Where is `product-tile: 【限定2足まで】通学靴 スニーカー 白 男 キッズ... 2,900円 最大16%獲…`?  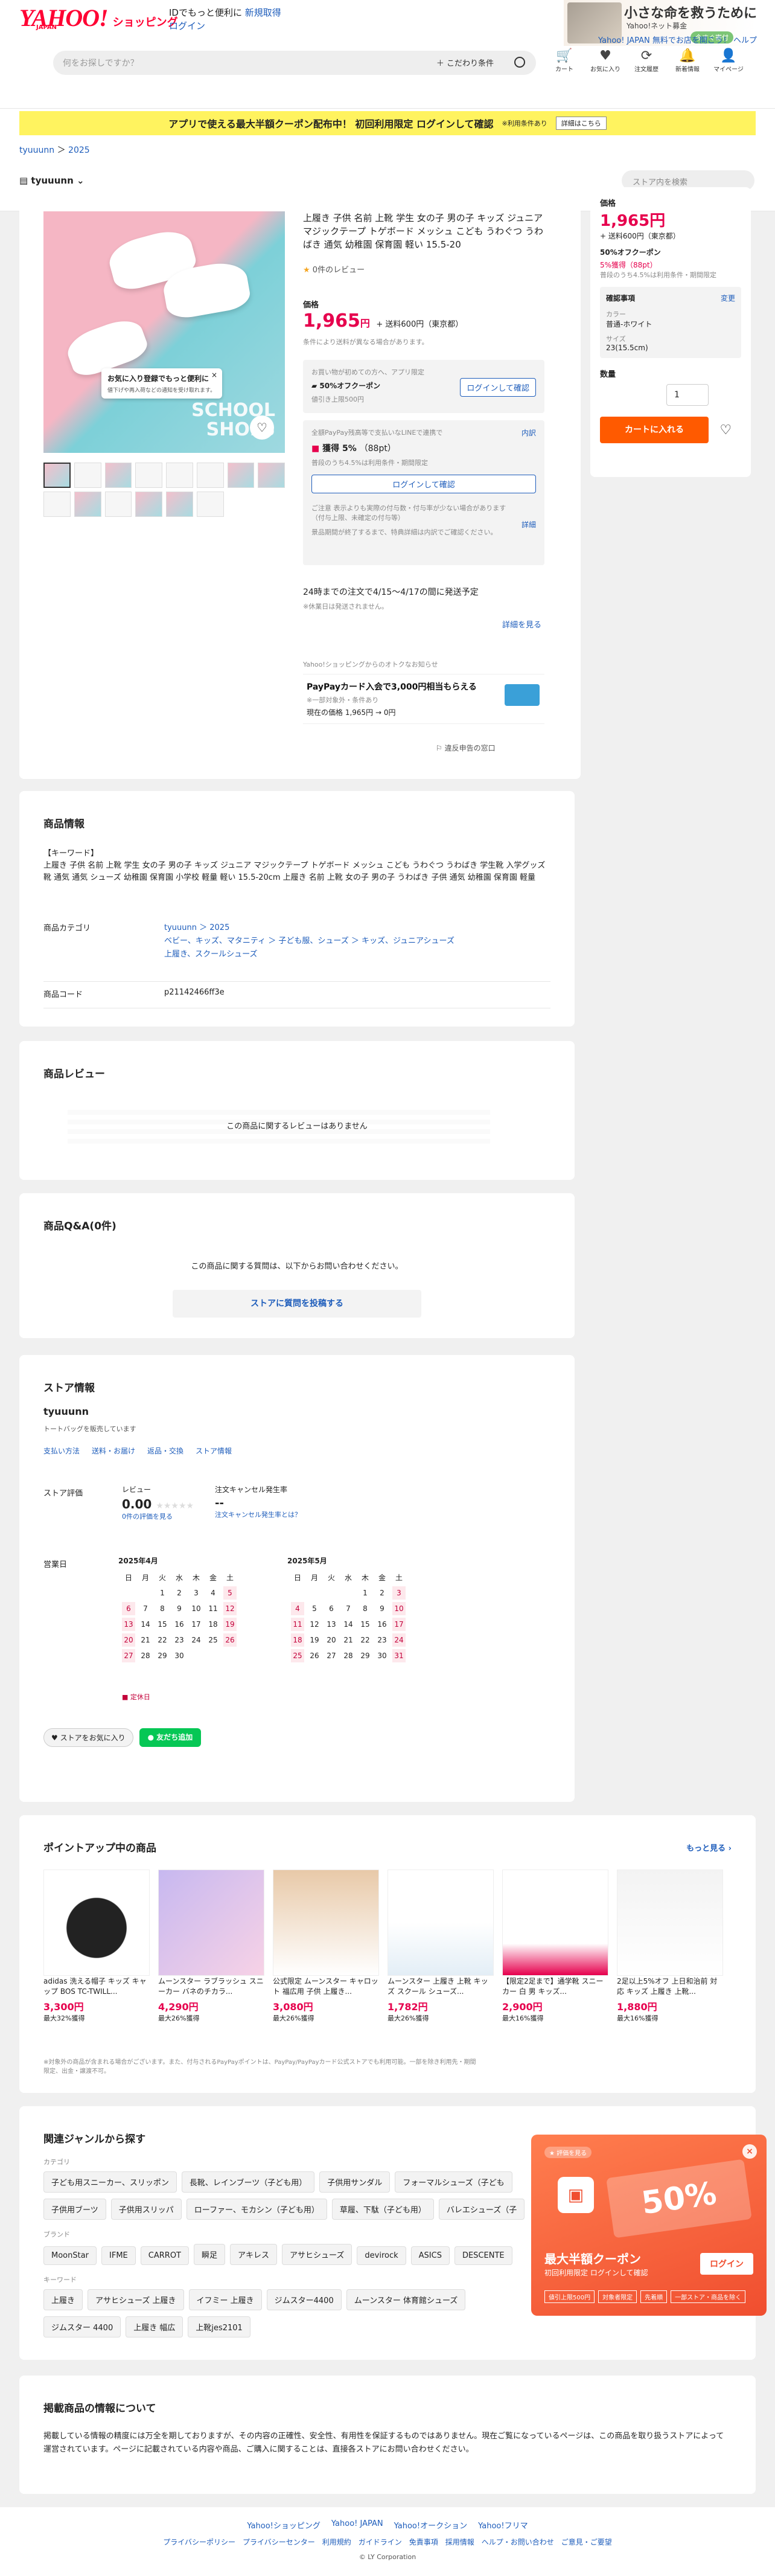
product-tile: 【限定2足まで】通学靴 スニーカー 白 男 キッズ... 2,900円 最大16%獲… is located at coordinates (555, 1946).